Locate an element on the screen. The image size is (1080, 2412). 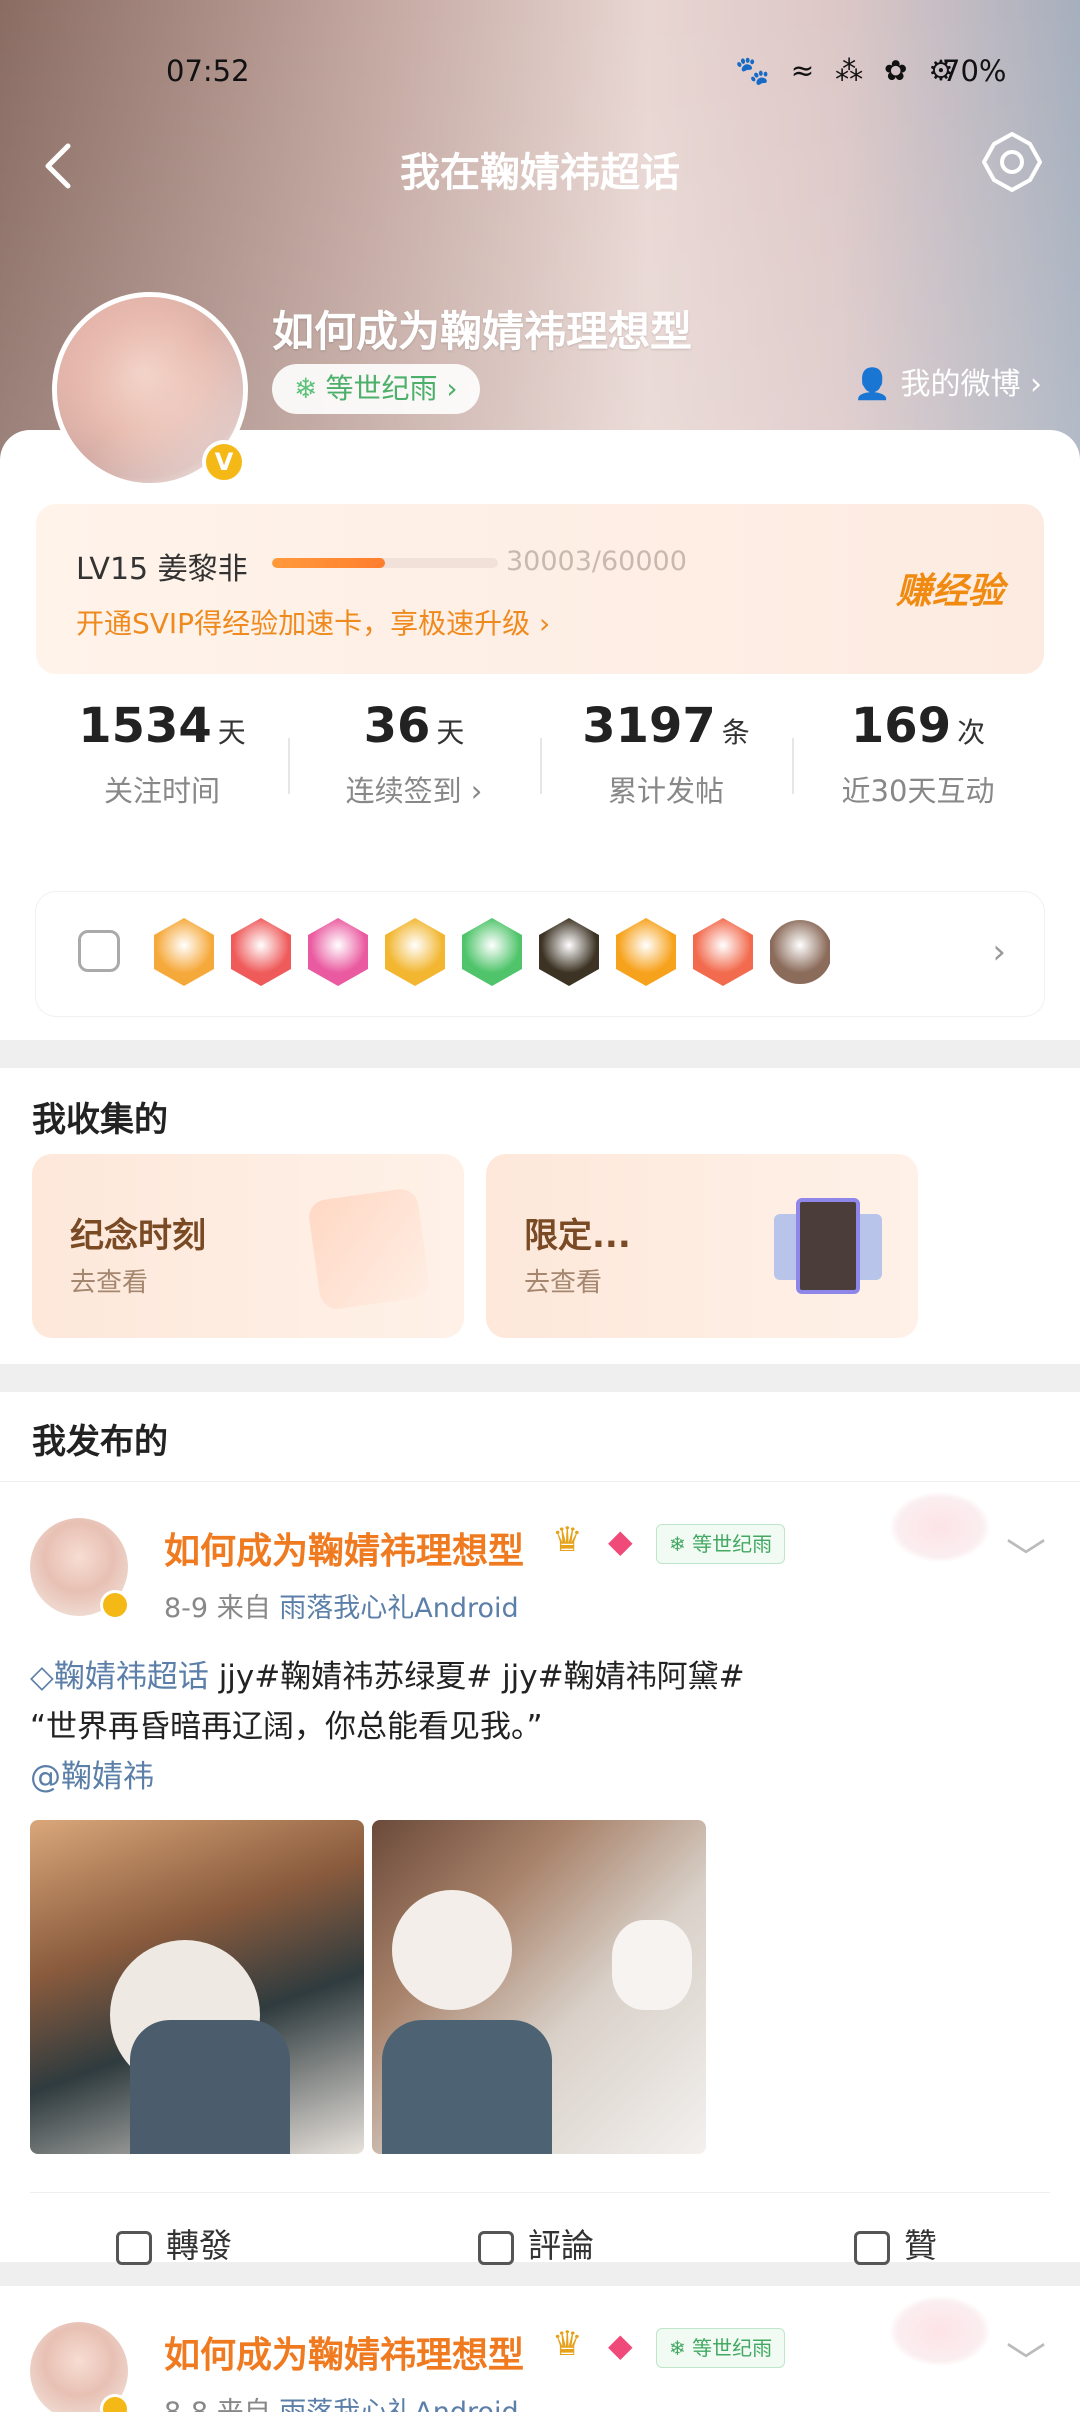
level-name: LV15 姜黎非 is located at coordinates (162, 569).